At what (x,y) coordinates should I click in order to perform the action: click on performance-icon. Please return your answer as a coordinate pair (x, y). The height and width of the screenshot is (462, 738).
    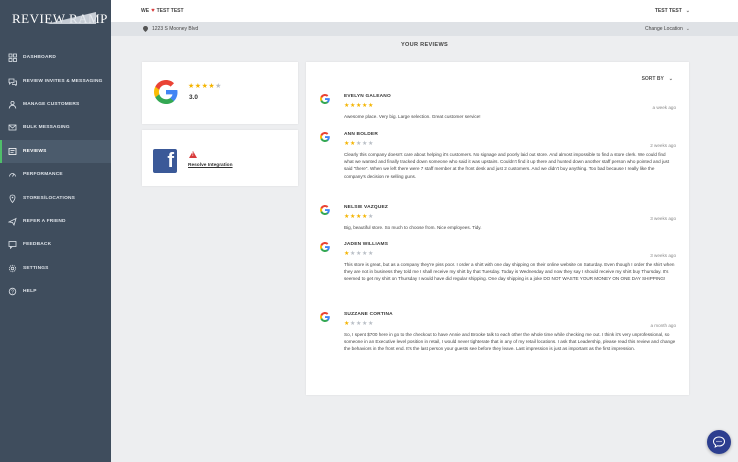
    Looking at the image, I should click on (12, 175).